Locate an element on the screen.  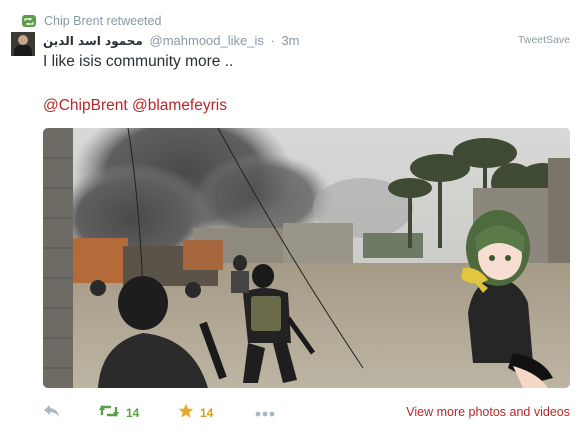
author-fullname: محمود اسد الدين is located at coordinates (93, 41).